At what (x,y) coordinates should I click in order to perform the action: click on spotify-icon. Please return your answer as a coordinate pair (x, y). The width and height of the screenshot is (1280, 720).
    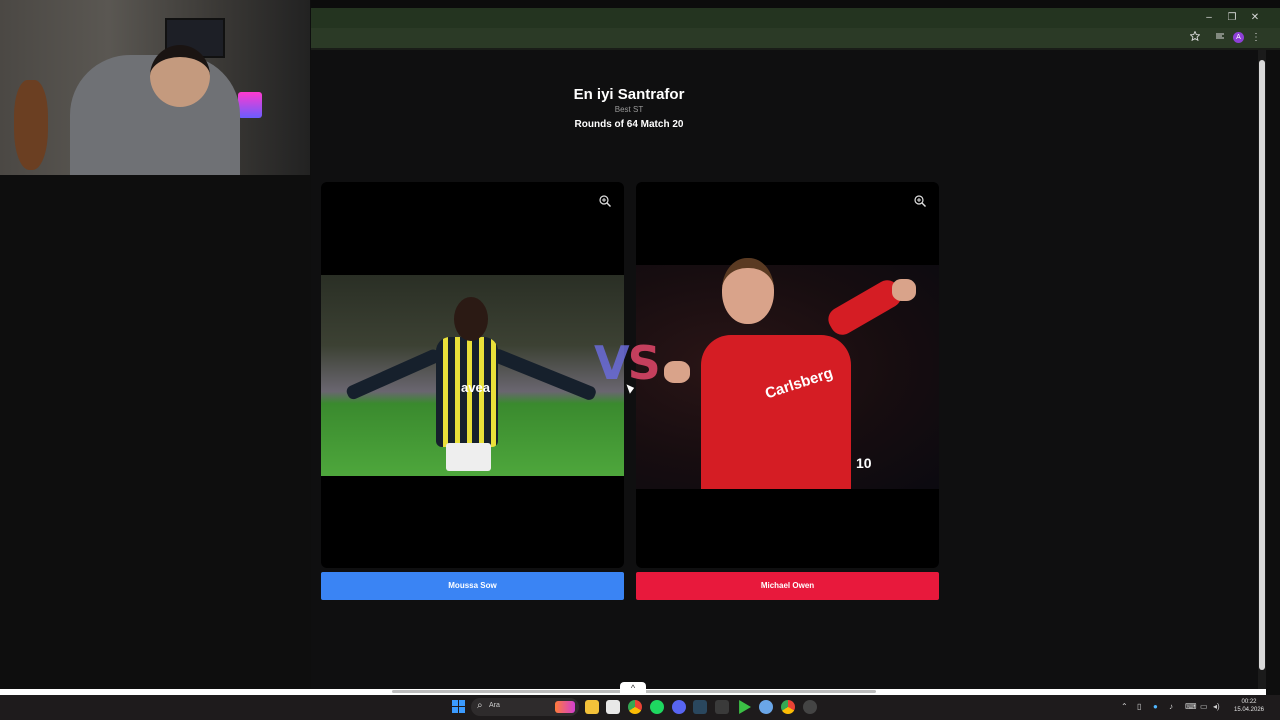
    Looking at the image, I should click on (657, 707).